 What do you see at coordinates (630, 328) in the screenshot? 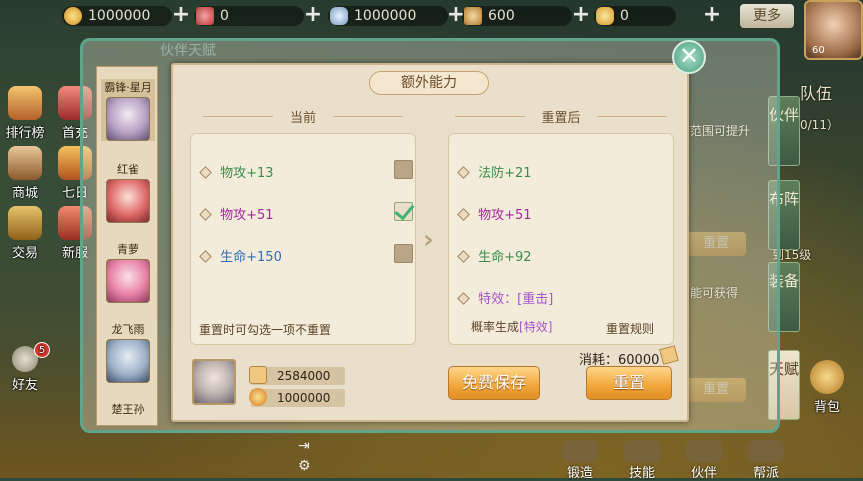
I see `reset-rules-link: 重置规则` at bounding box center [630, 328].